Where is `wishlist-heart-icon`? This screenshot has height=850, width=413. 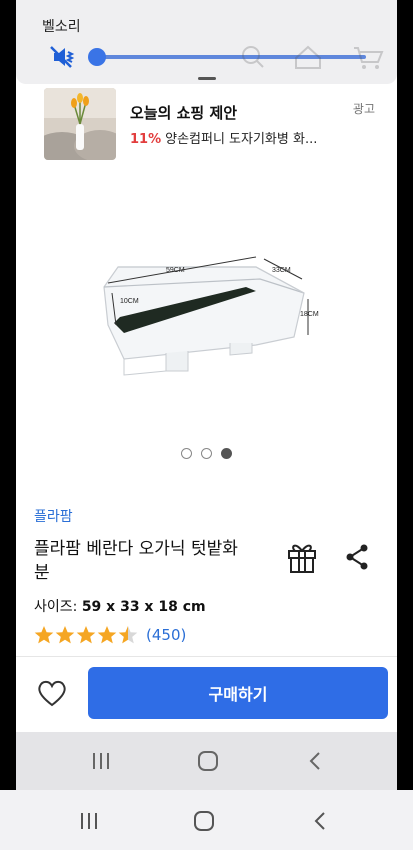
wishlist-heart-icon is located at coordinates (52, 693).